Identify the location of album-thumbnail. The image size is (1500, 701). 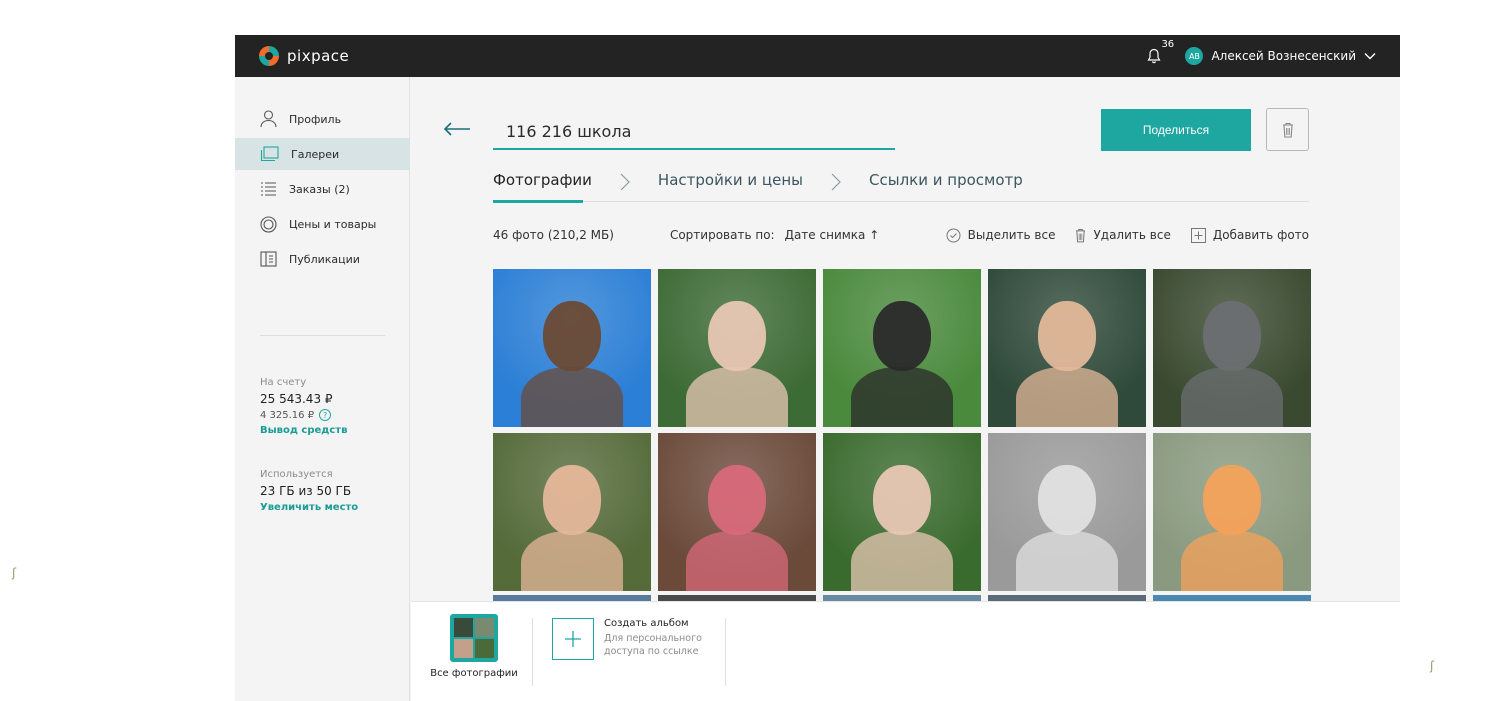
(474, 638).